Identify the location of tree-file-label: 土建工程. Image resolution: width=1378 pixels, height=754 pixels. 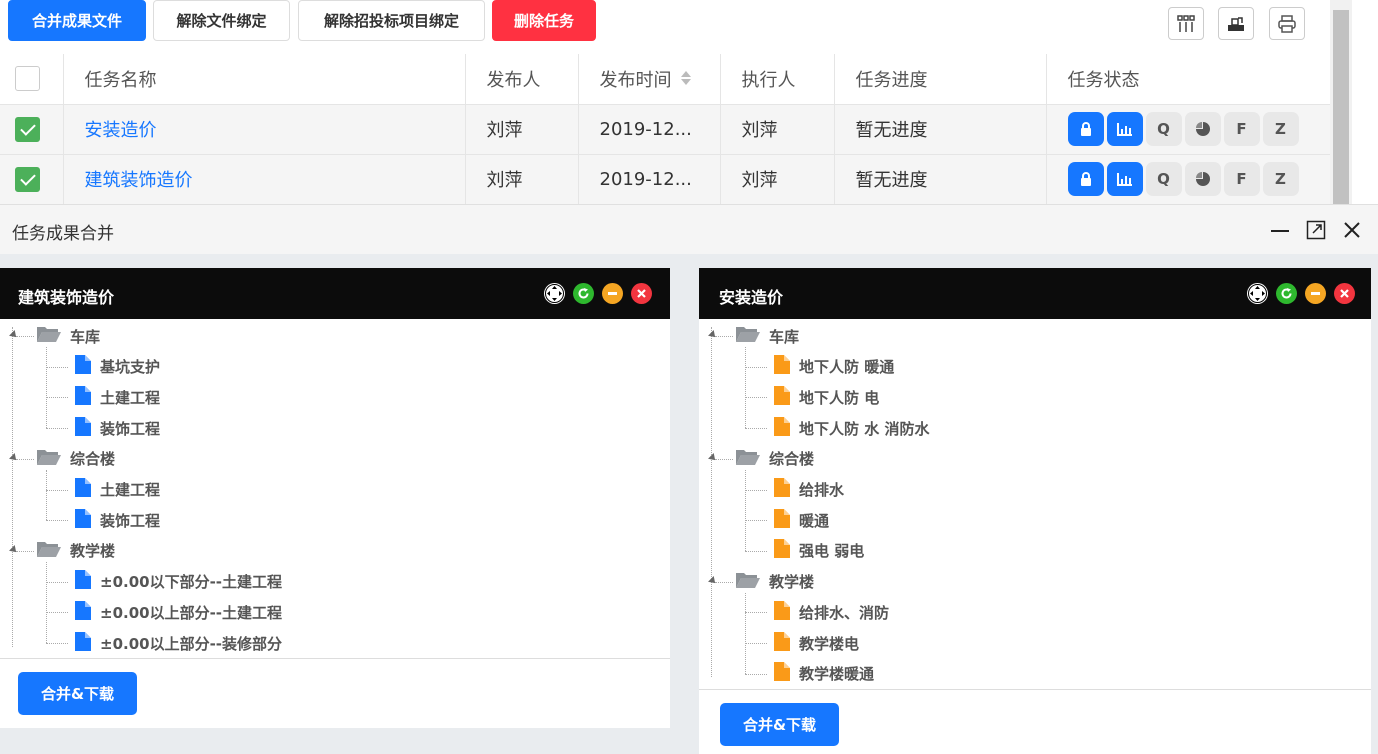
(130, 490).